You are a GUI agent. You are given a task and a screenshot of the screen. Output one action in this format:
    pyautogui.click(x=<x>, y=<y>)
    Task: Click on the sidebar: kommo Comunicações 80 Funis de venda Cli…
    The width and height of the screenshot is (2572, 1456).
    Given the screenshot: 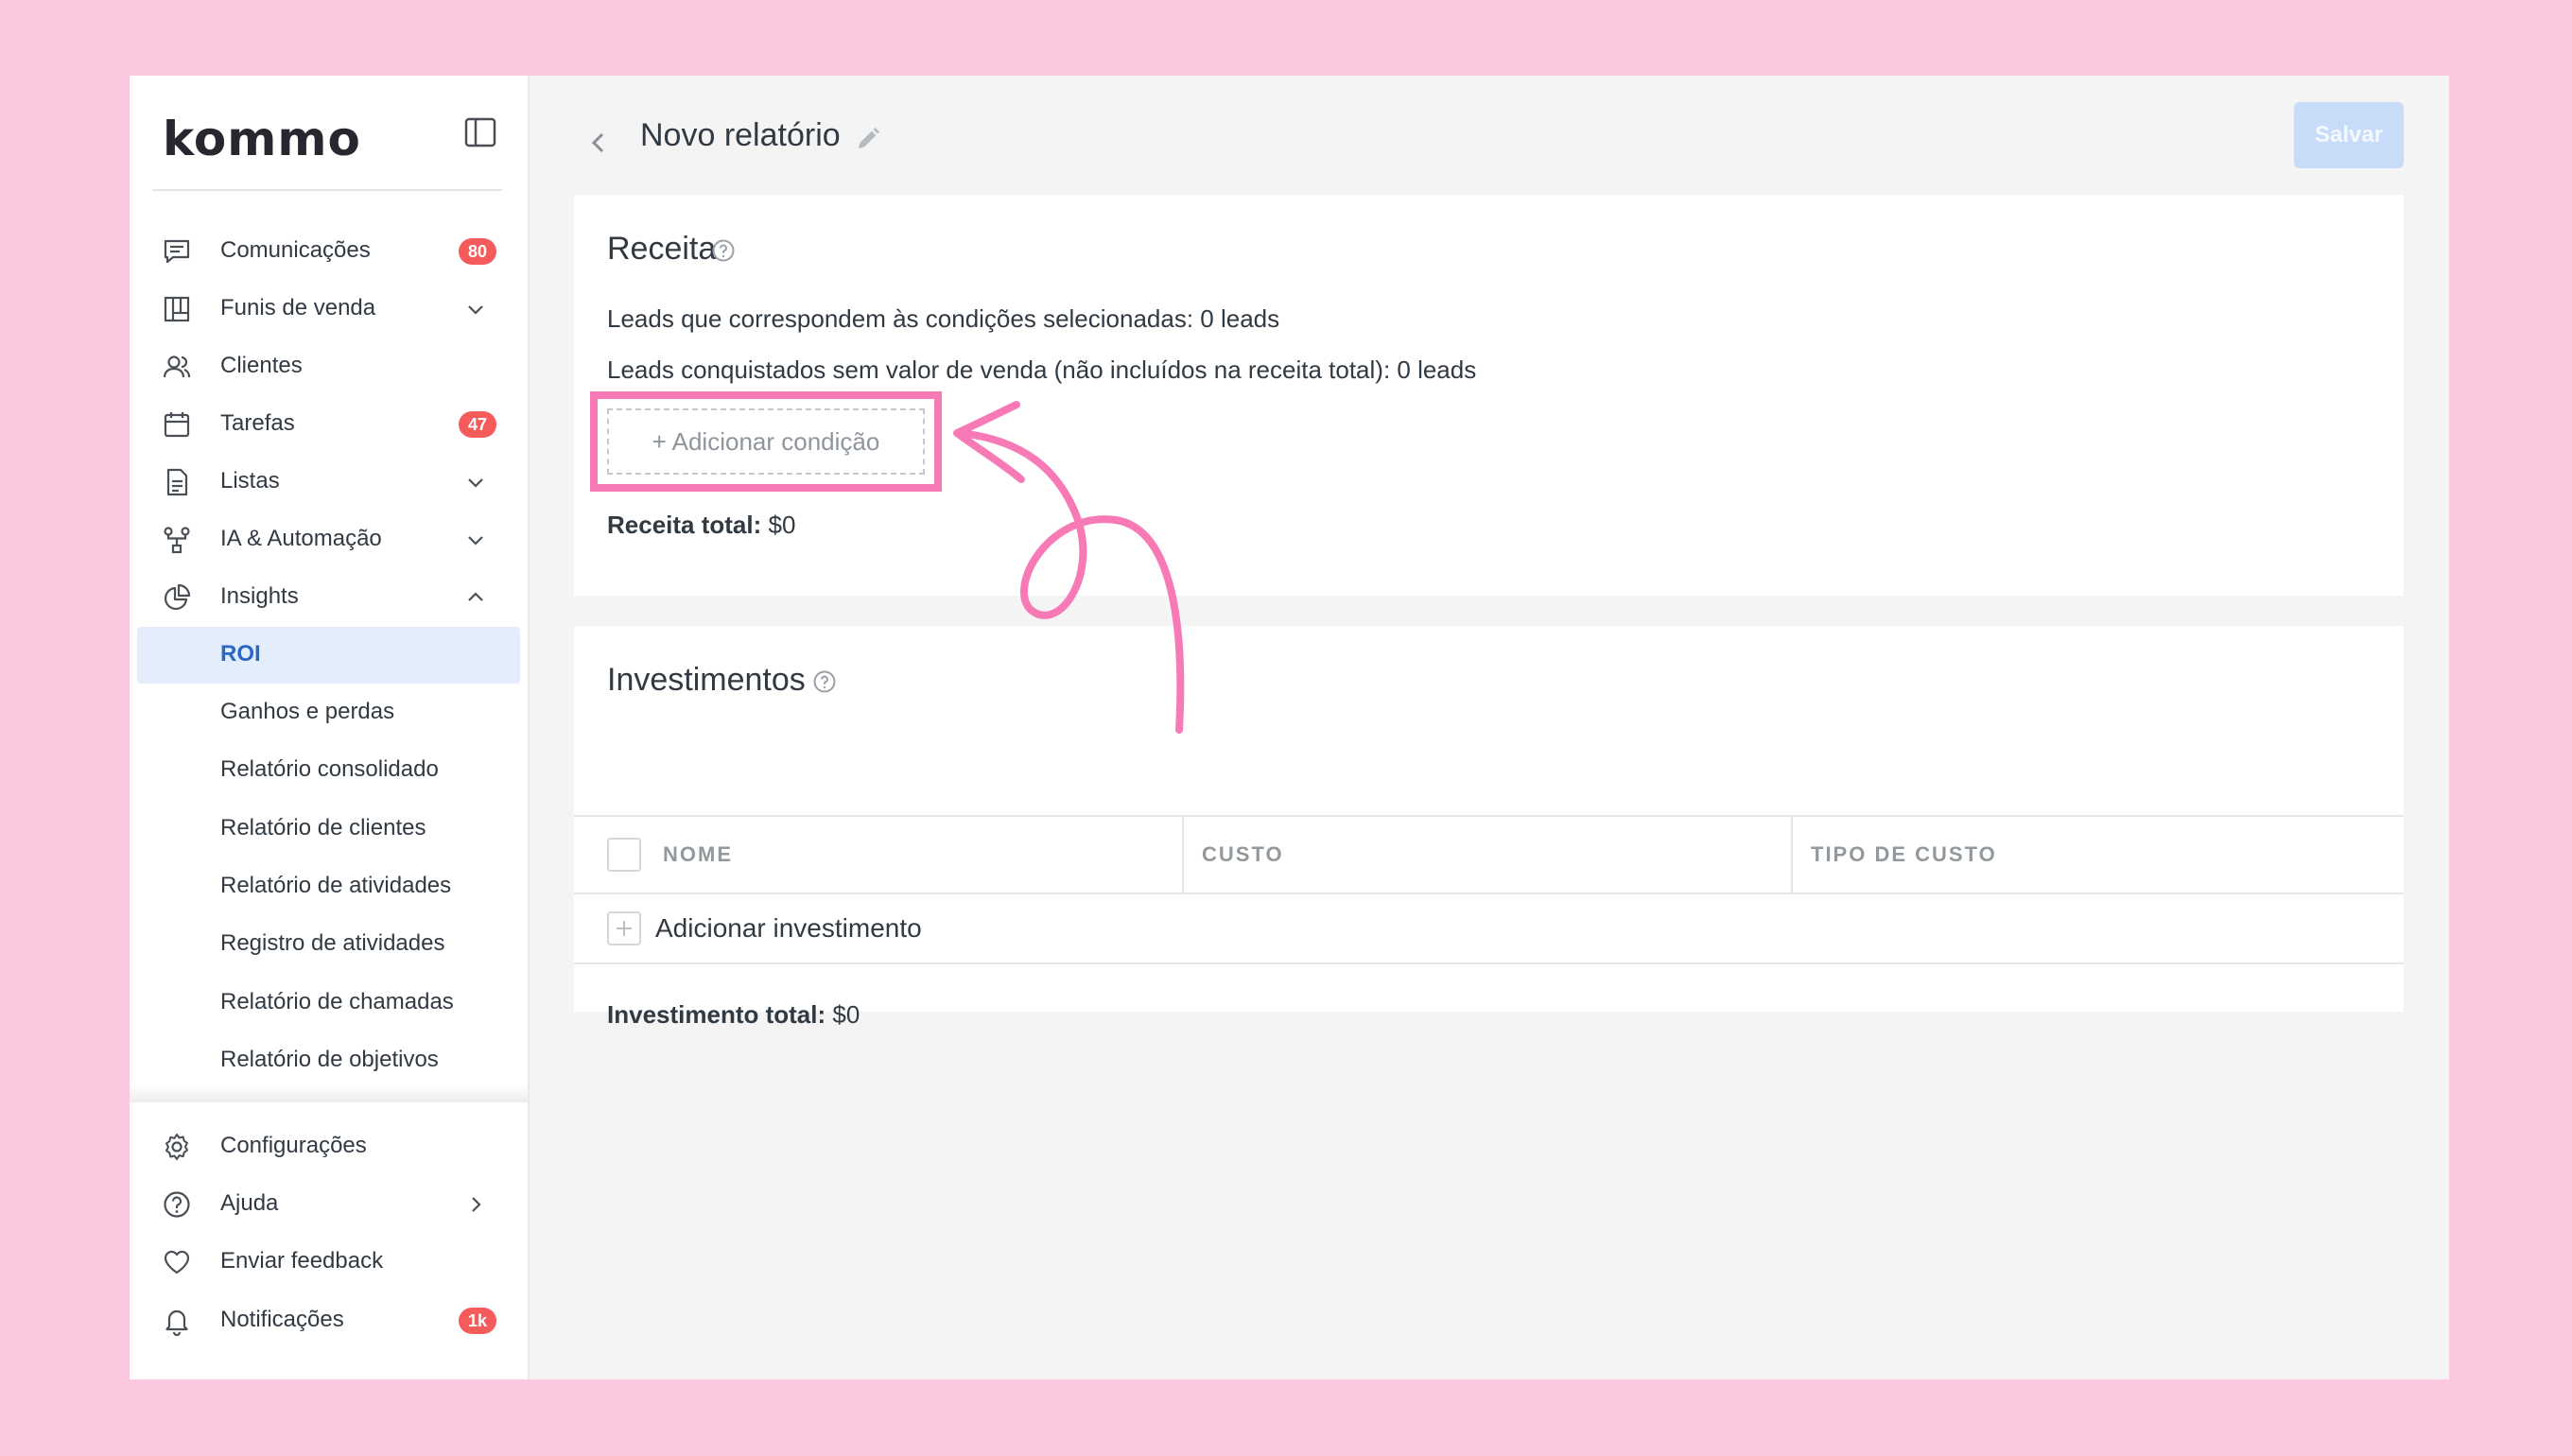 What is the action you would take?
    pyautogui.click(x=330, y=727)
    